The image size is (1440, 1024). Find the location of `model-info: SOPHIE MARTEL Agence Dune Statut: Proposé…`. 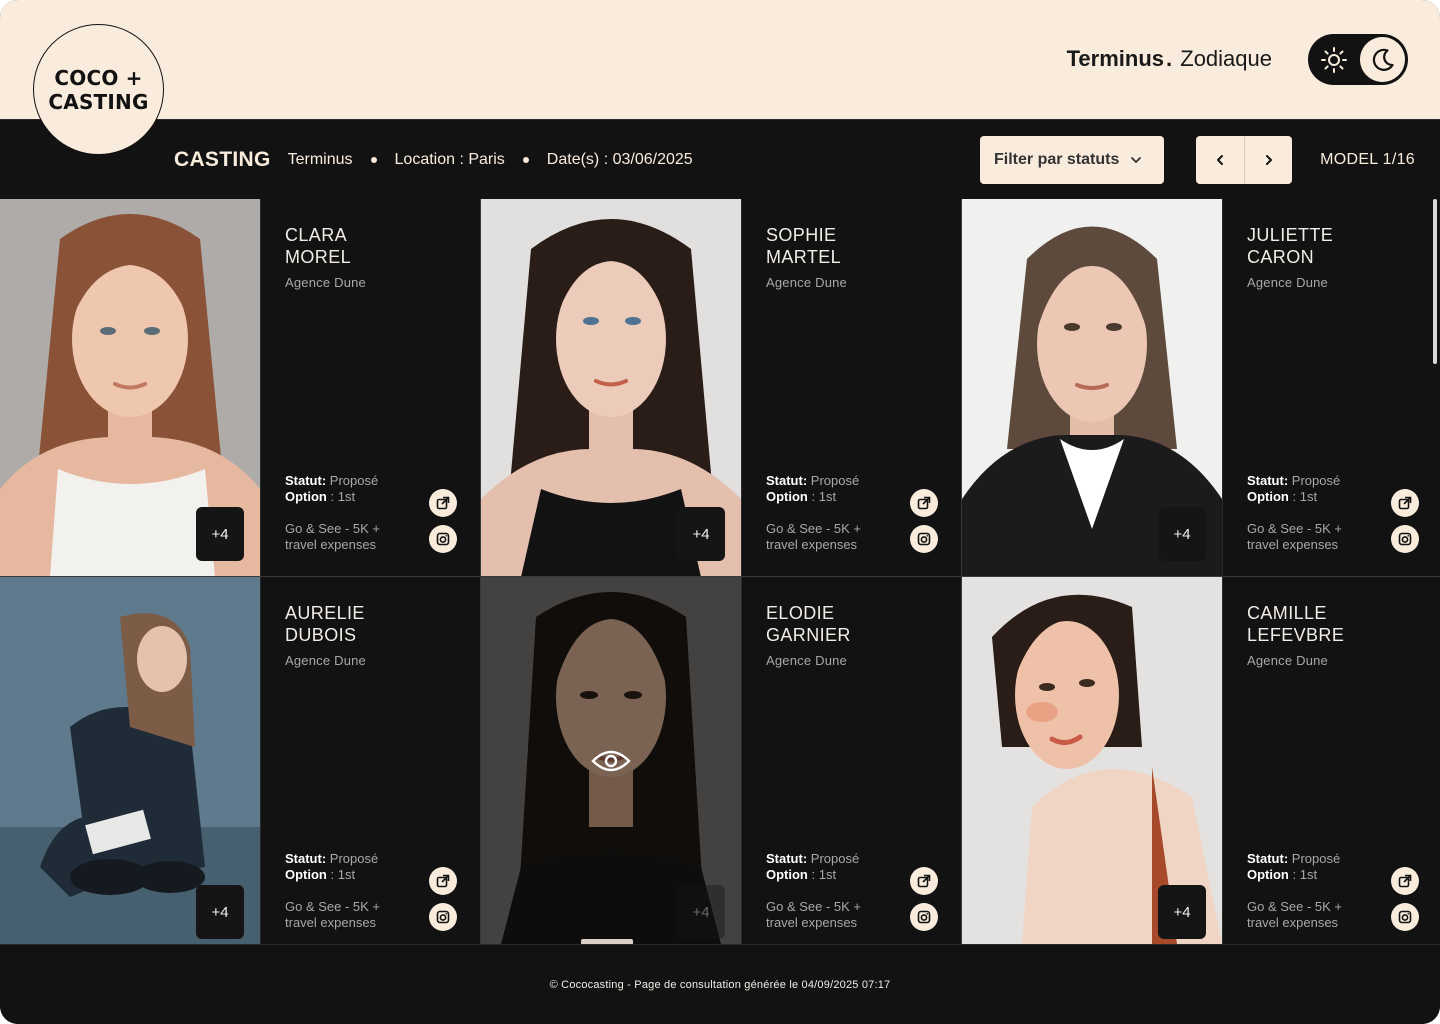

model-info: SOPHIE MARTEL Agence Dune Statut: Proposé… is located at coordinates (851, 388).